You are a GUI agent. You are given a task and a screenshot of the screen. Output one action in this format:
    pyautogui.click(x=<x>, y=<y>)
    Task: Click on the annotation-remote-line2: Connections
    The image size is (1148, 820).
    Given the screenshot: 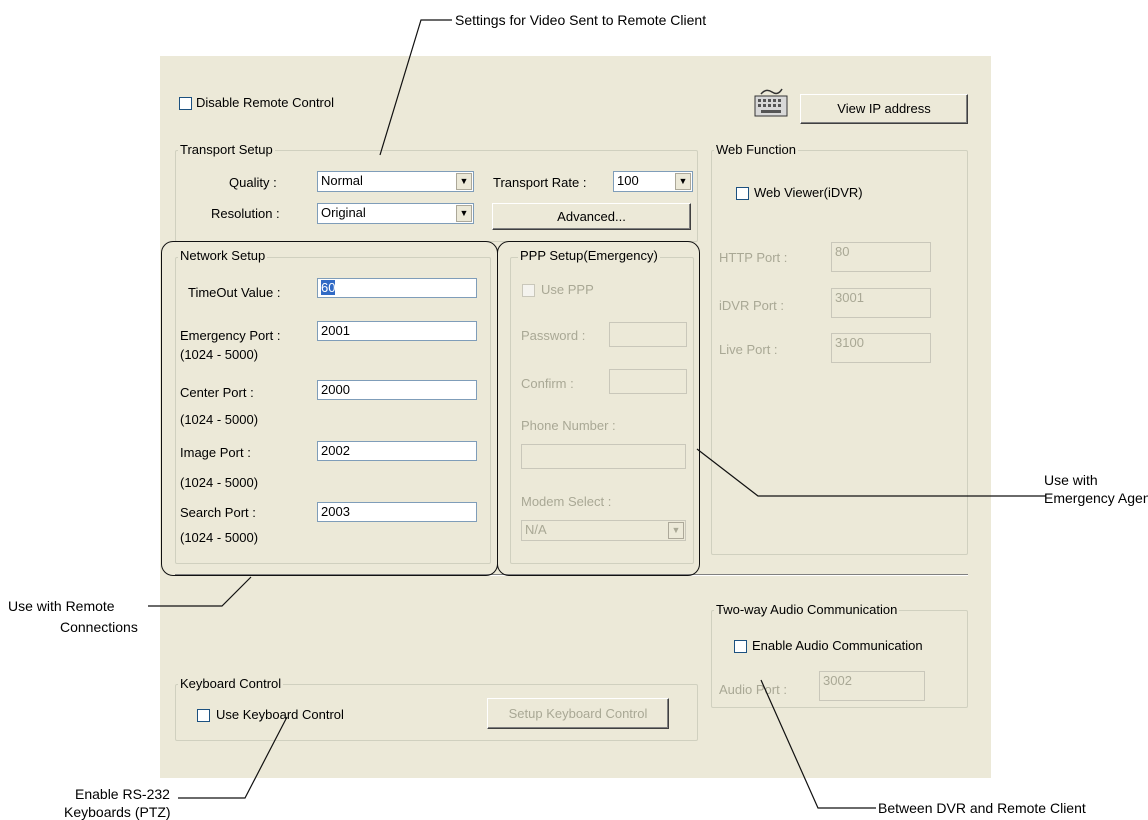 What is the action you would take?
    pyautogui.click(x=99, y=627)
    